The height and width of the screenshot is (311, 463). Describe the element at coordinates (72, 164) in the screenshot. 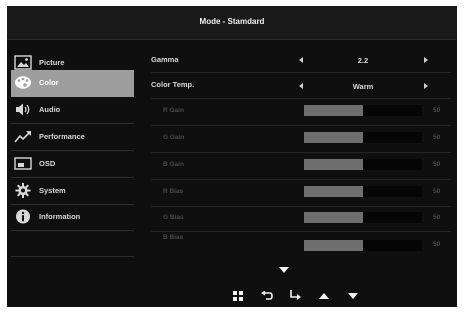

I see `sidebar-item-osd: OSD` at that location.